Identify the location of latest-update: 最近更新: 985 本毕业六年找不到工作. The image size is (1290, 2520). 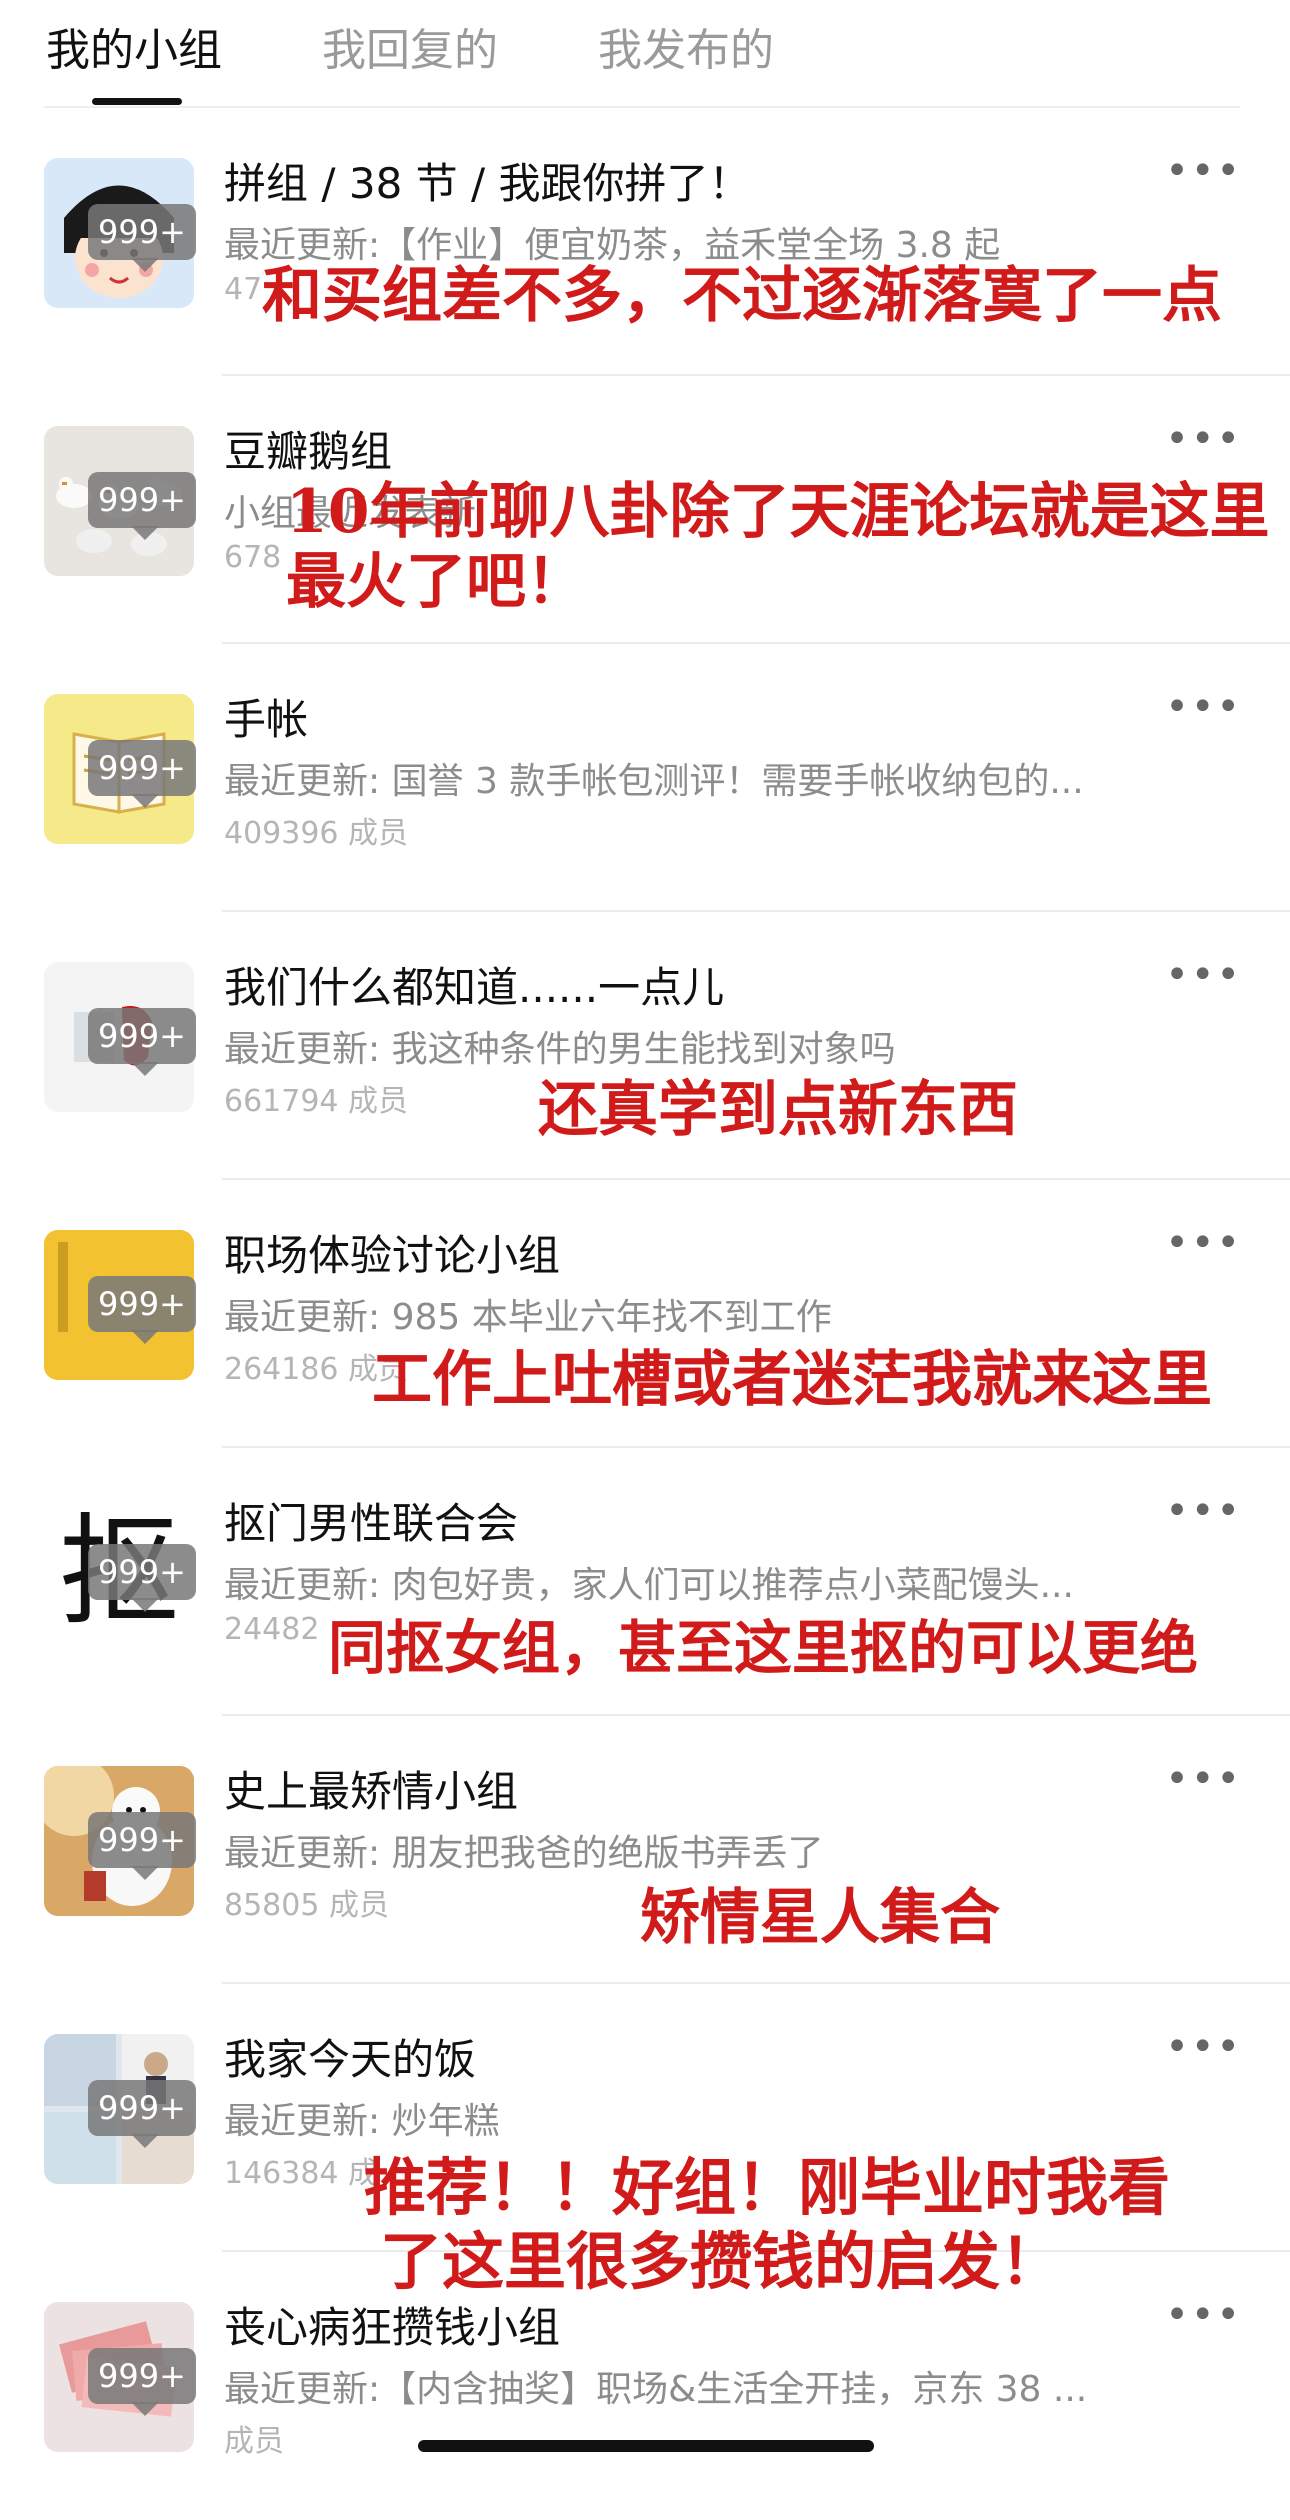
(528, 1317).